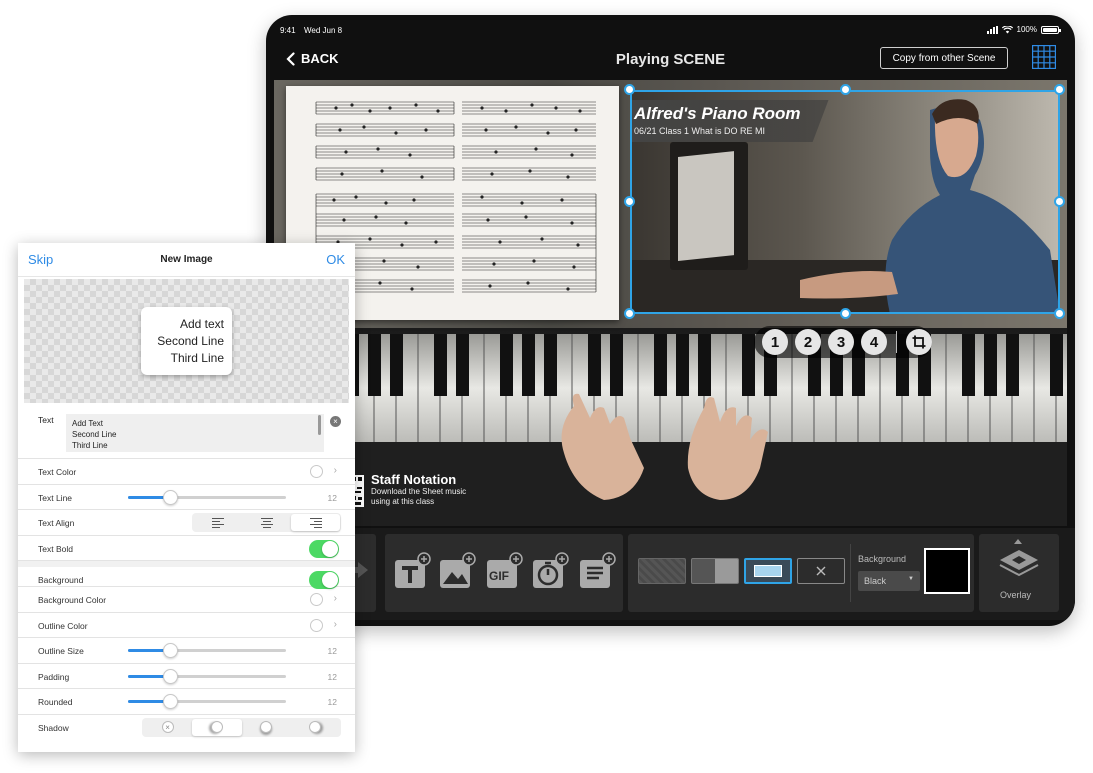 The image size is (1093, 773). I want to click on resize-handle-right, so click(1059, 201).